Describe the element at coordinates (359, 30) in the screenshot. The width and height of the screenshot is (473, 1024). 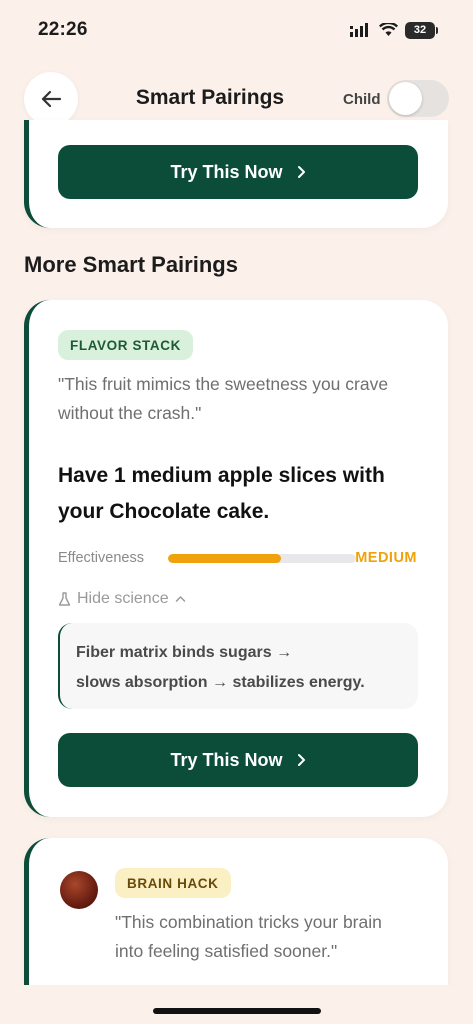
I see `signal-icon` at that location.